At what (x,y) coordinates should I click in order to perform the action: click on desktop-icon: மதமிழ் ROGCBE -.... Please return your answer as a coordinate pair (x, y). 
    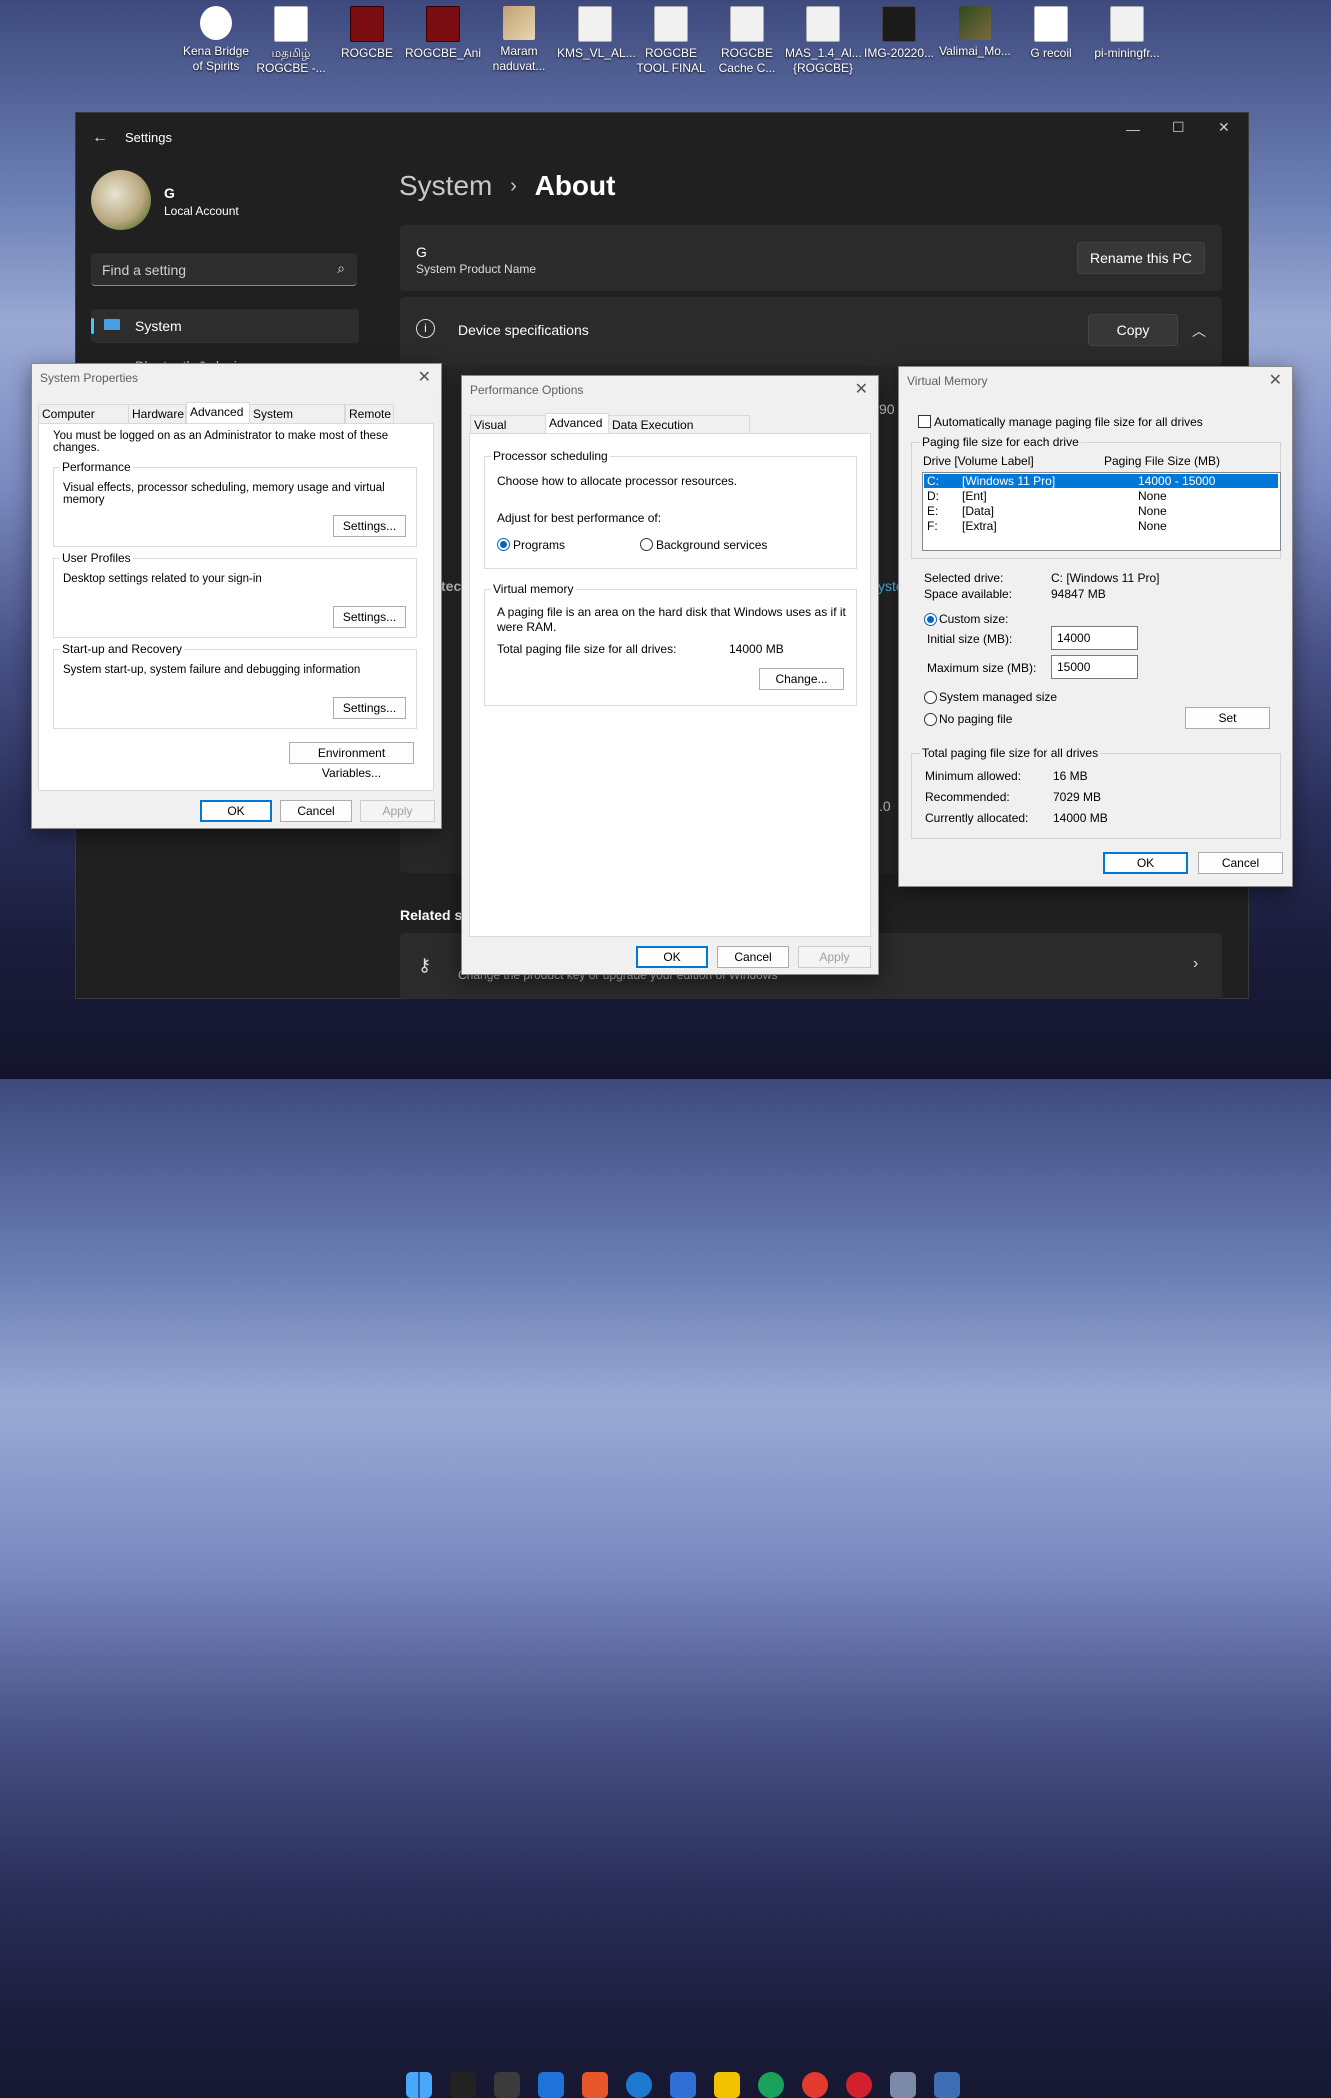
    Looking at the image, I should click on (291, 40).